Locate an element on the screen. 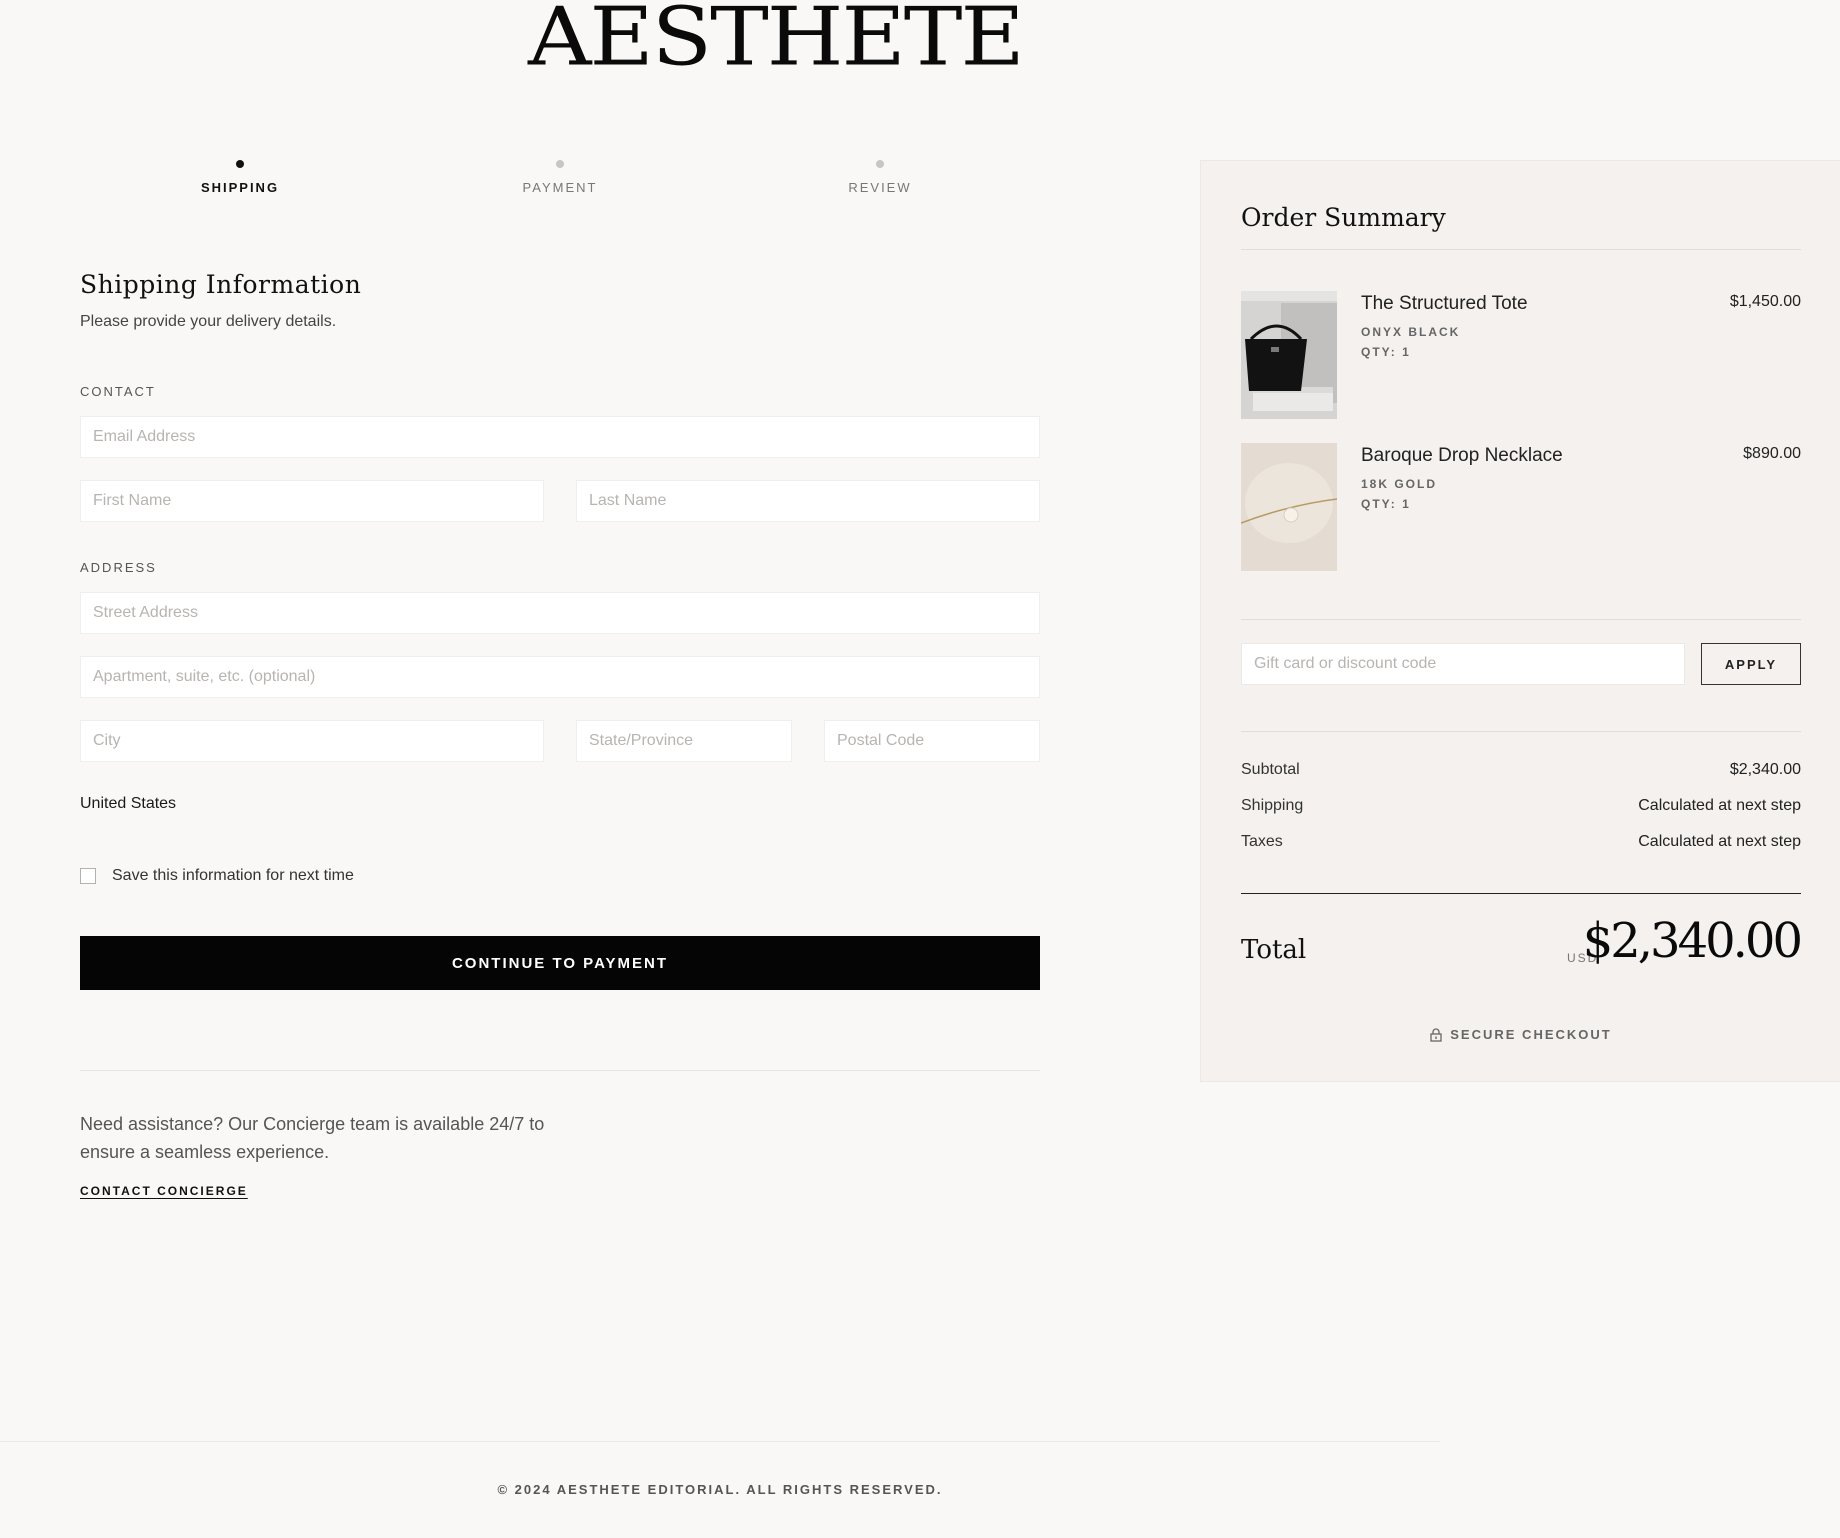 Image resolution: width=1840 pixels, height=1538 pixels. item-price: $890.00 is located at coordinates (1772, 453).